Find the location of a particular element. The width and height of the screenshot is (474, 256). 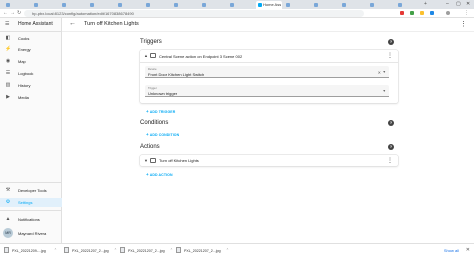

sidebar-item-map: ◉ Map is located at coordinates (31, 61).